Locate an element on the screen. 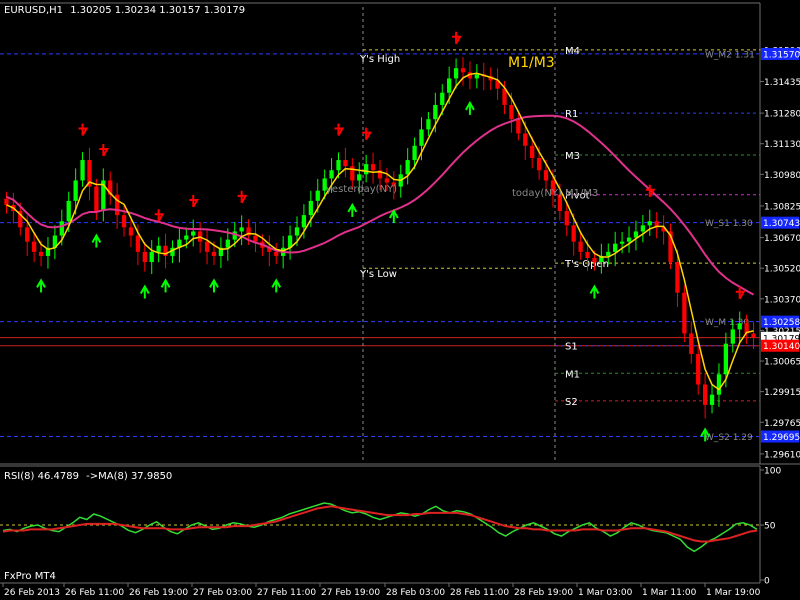 Image resolution: width=800 pixels, height=600 pixels. time-tick-label: 1 Mar 19:00 is located at coordinates (733, 593).